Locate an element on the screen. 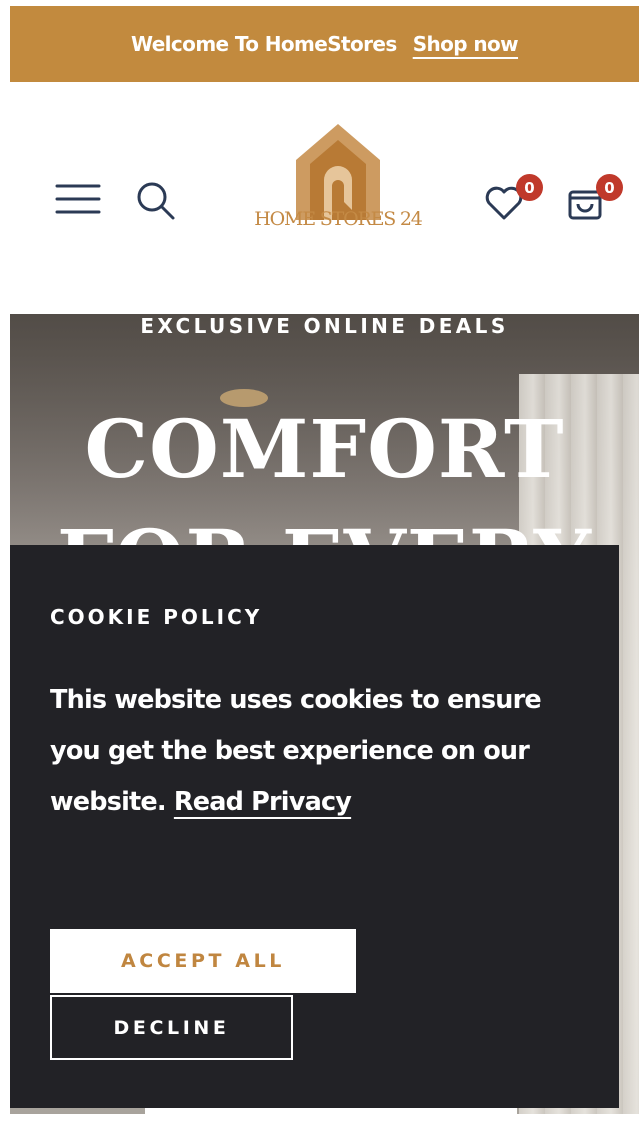 This screenshot has width=639, height=1131. announcement-bar: Welcome To HomeStores Shop now is located at coordinates (324, 44).